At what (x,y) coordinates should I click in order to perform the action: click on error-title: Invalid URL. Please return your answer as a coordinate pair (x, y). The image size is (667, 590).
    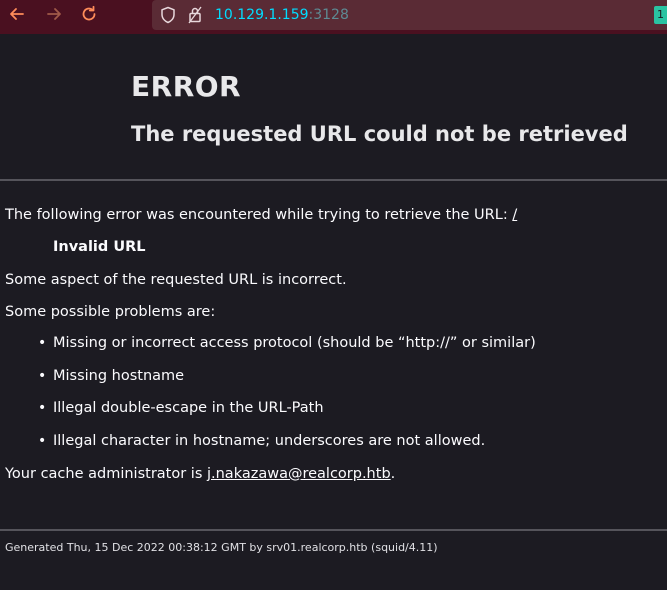
    Looking at the image, I should click on (99, 247).